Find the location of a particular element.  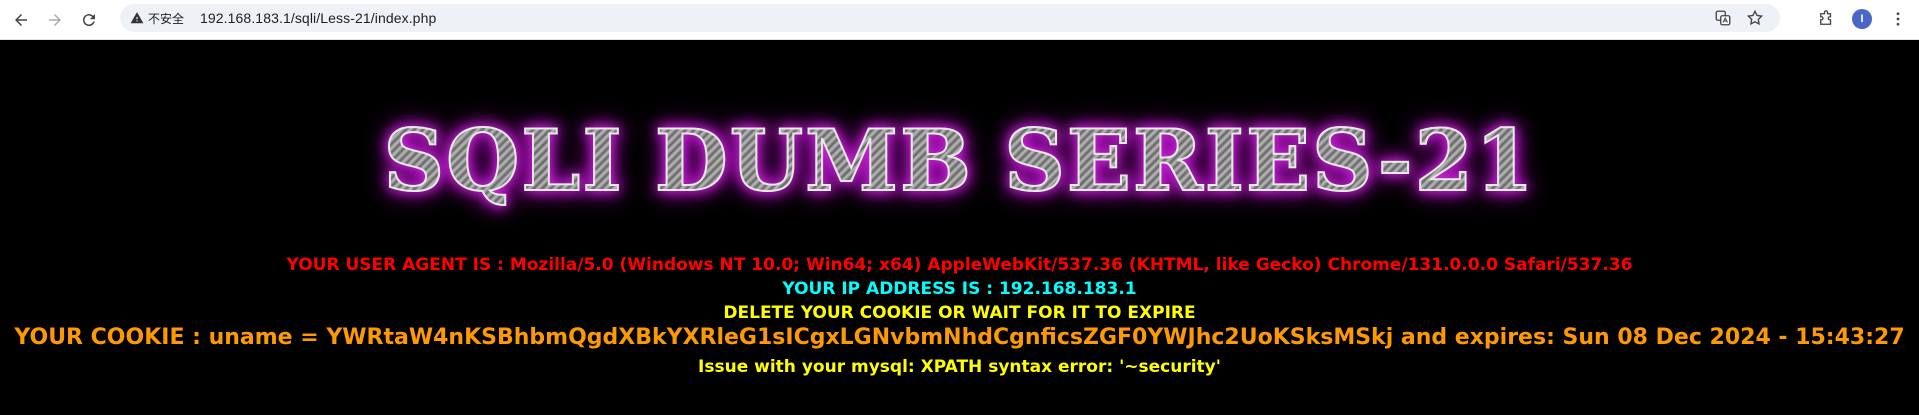

translate-icon is located at coordinates (1723, 18).